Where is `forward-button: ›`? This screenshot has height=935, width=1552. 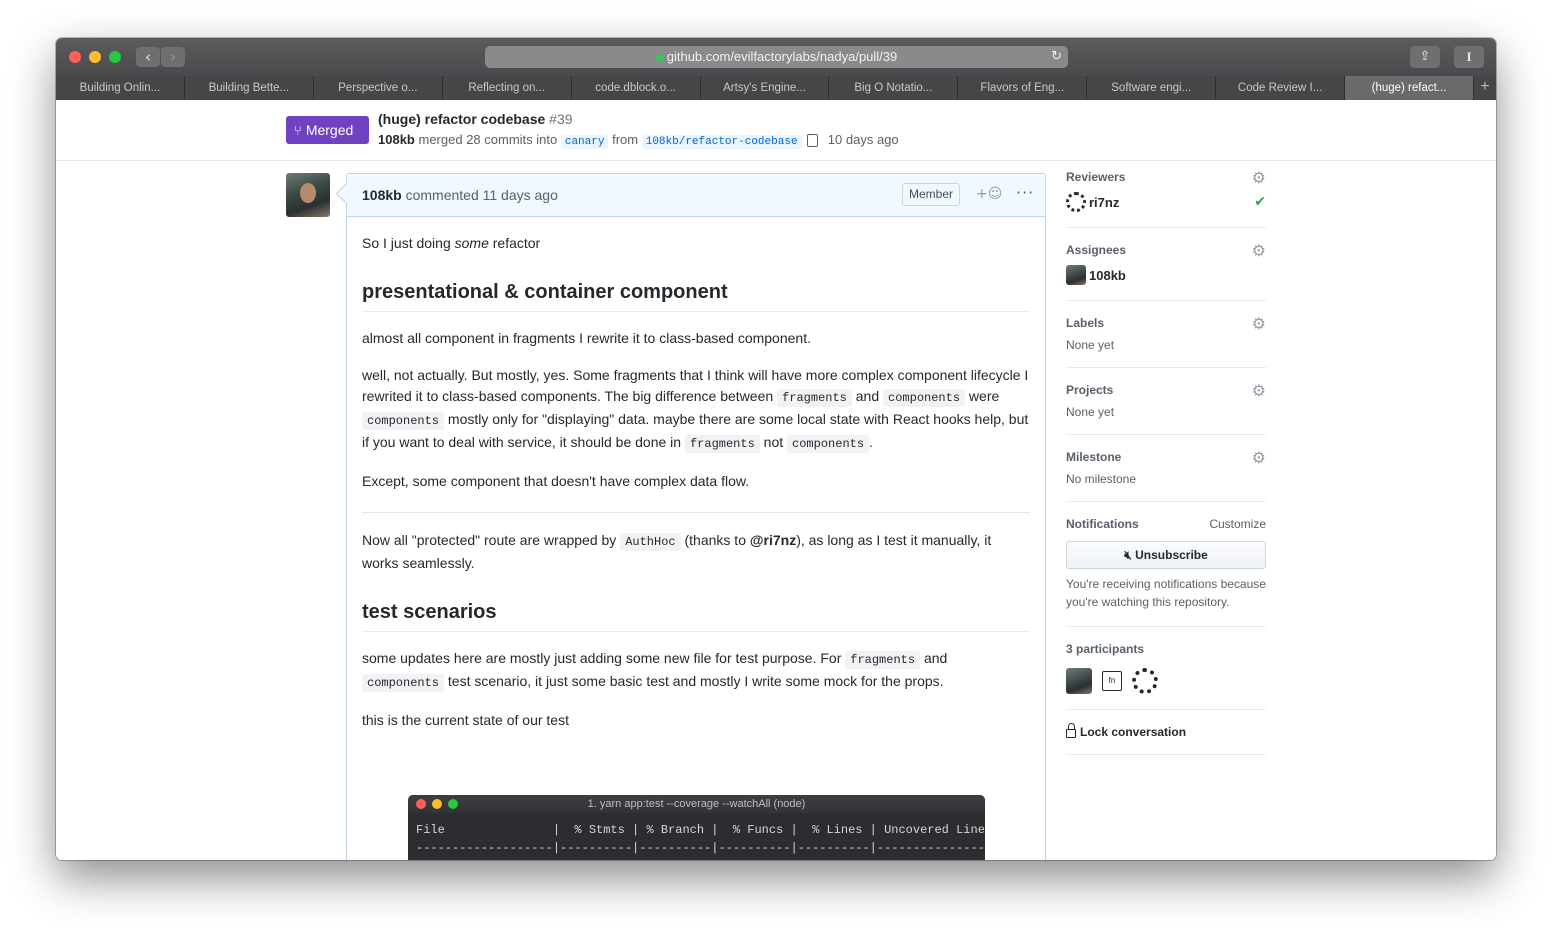 forward-button: › is located at coordinates (173, 57).